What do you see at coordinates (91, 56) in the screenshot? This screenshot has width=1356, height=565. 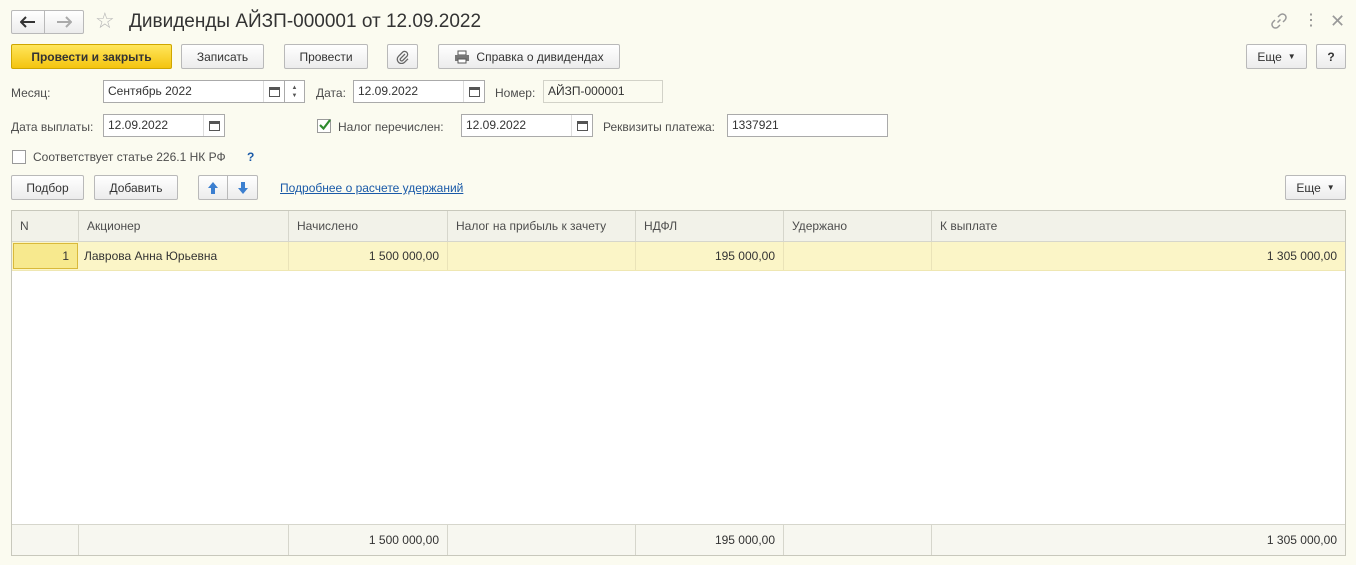 I see `post-and-close-button: Провести и закрыть` at bounding box center [91, 56].